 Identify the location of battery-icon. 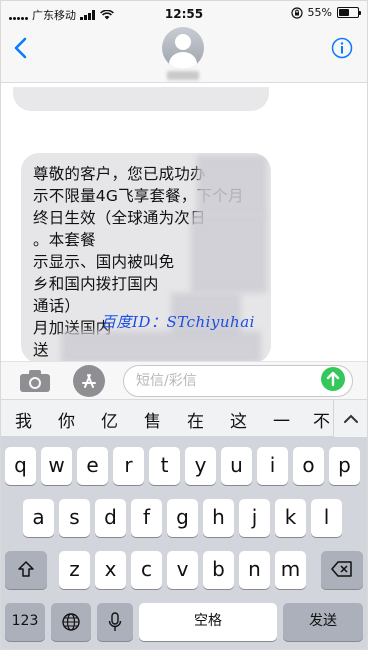
(349, 12).